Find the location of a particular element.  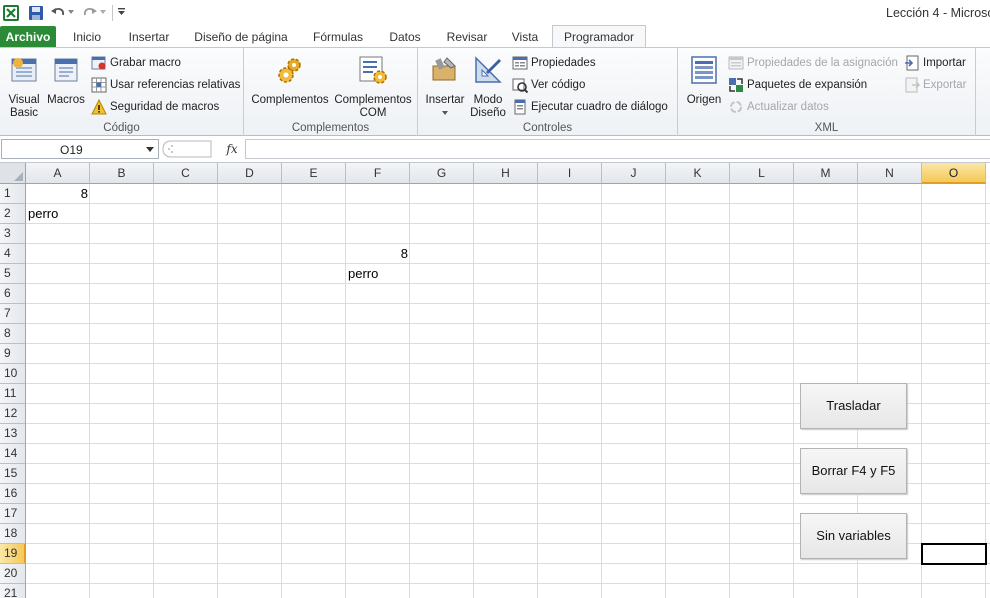

row-header-17: 17 is located at coordinates (13, 514).